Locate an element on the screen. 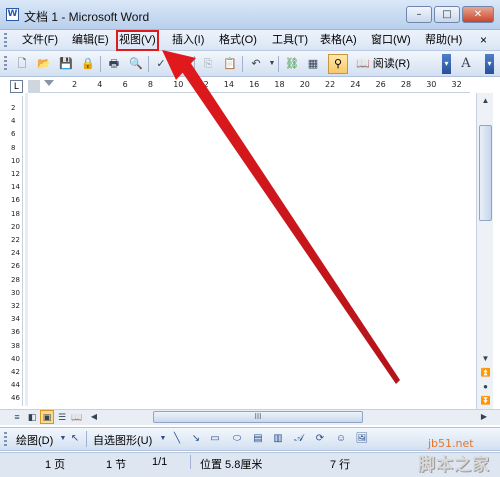 This screenshot has height=477, width=500. previous-page-icon: ⏫ is located at coordinates (485, 372).